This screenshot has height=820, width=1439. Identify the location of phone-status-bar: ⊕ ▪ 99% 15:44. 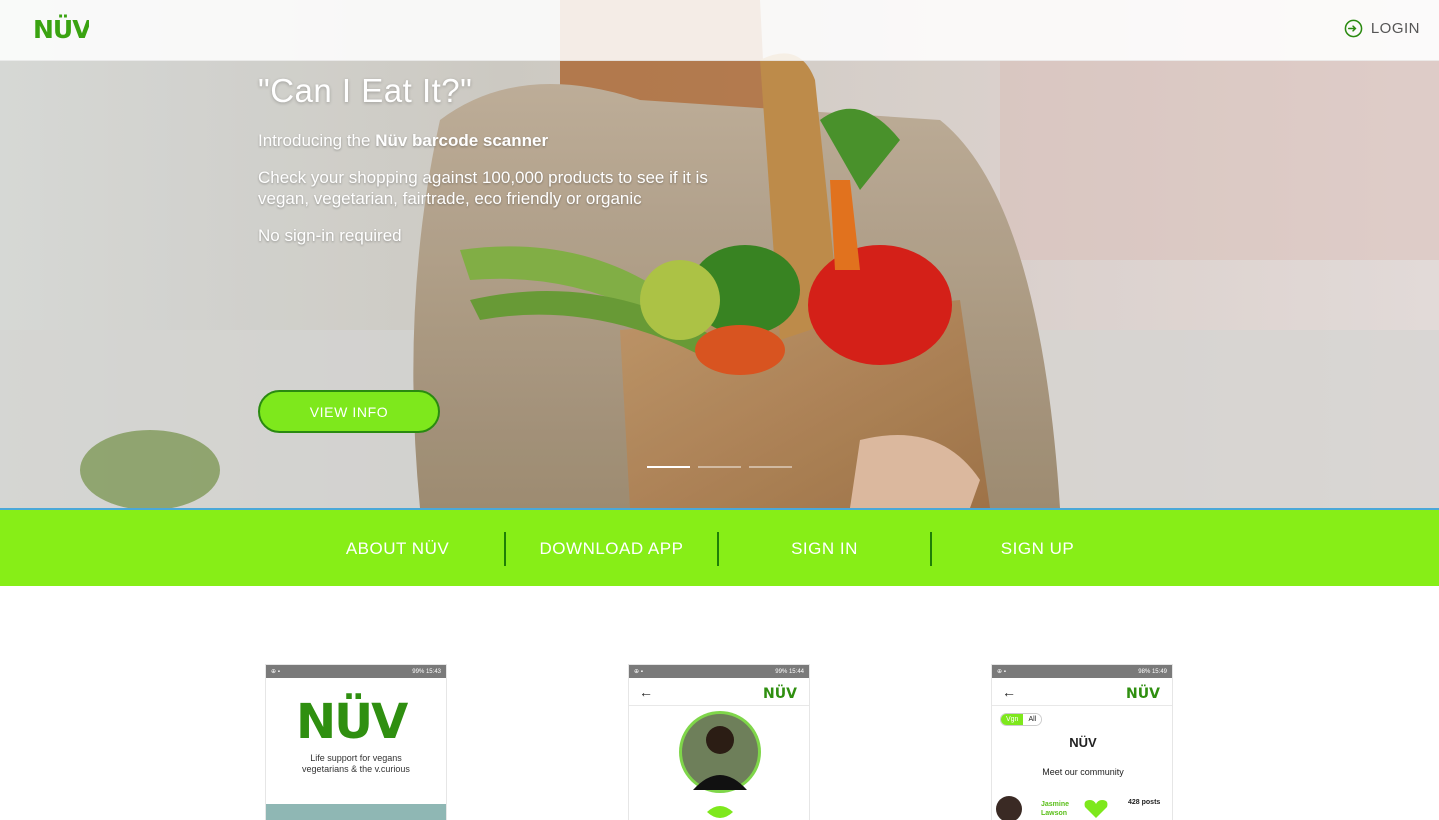
(719, 671).